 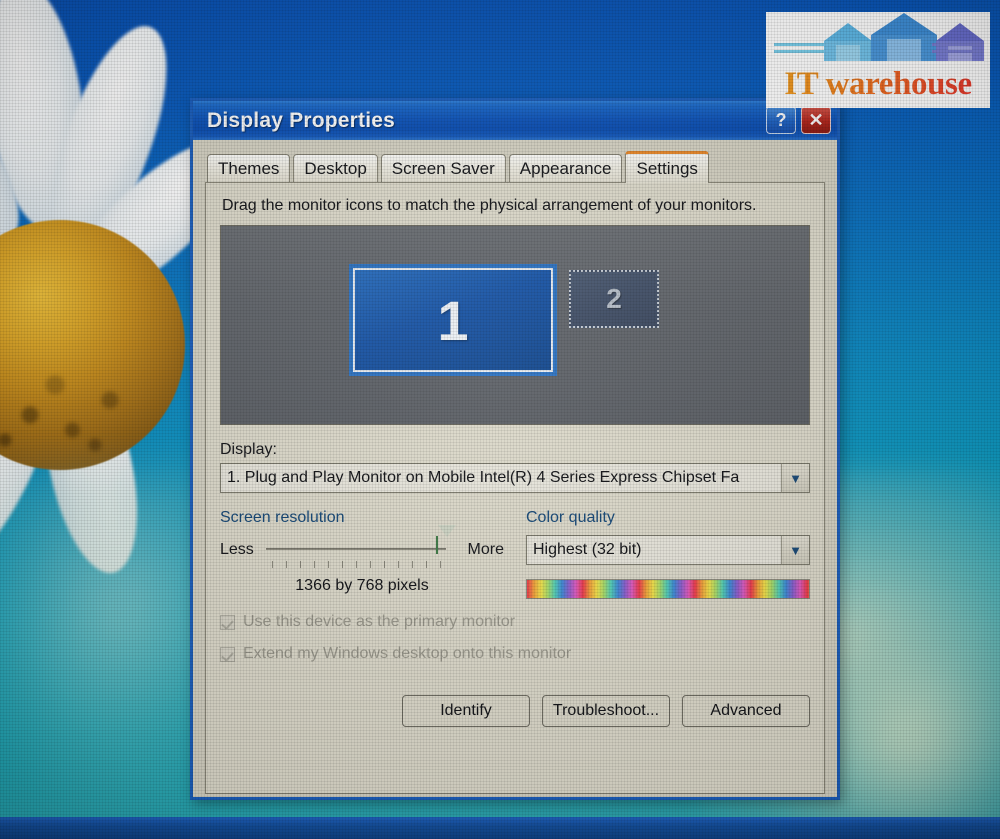 What do you see at coordinates (248, 449) in the screenshot?
I see `display-field-label: Display:` at bounding box center [248, 449].